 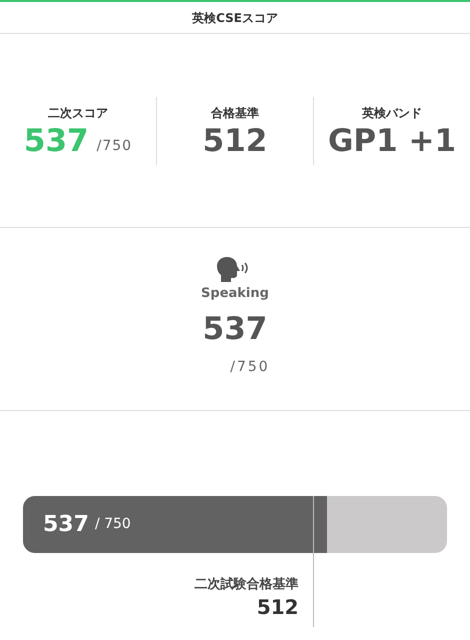 I want to click on stat-value: GP1 +1, so click(x=392, y=141).